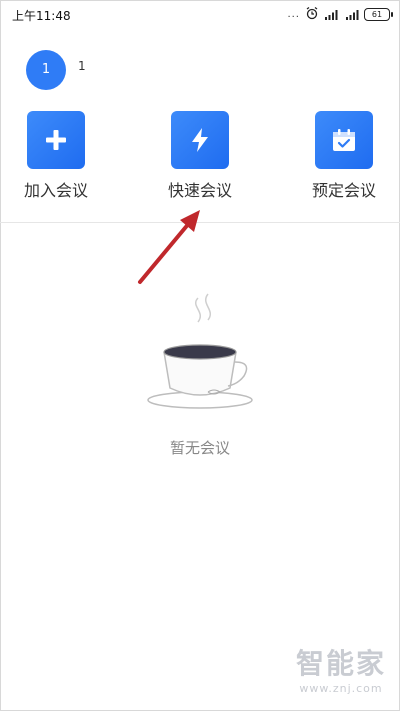 Image resolution: width=400 pixels, height=711 pixels. What do you see at coordinates (199, 190) in the screenshot?
I see `quick-meeting-label: 快速会议` at bounding box center [199, 190].